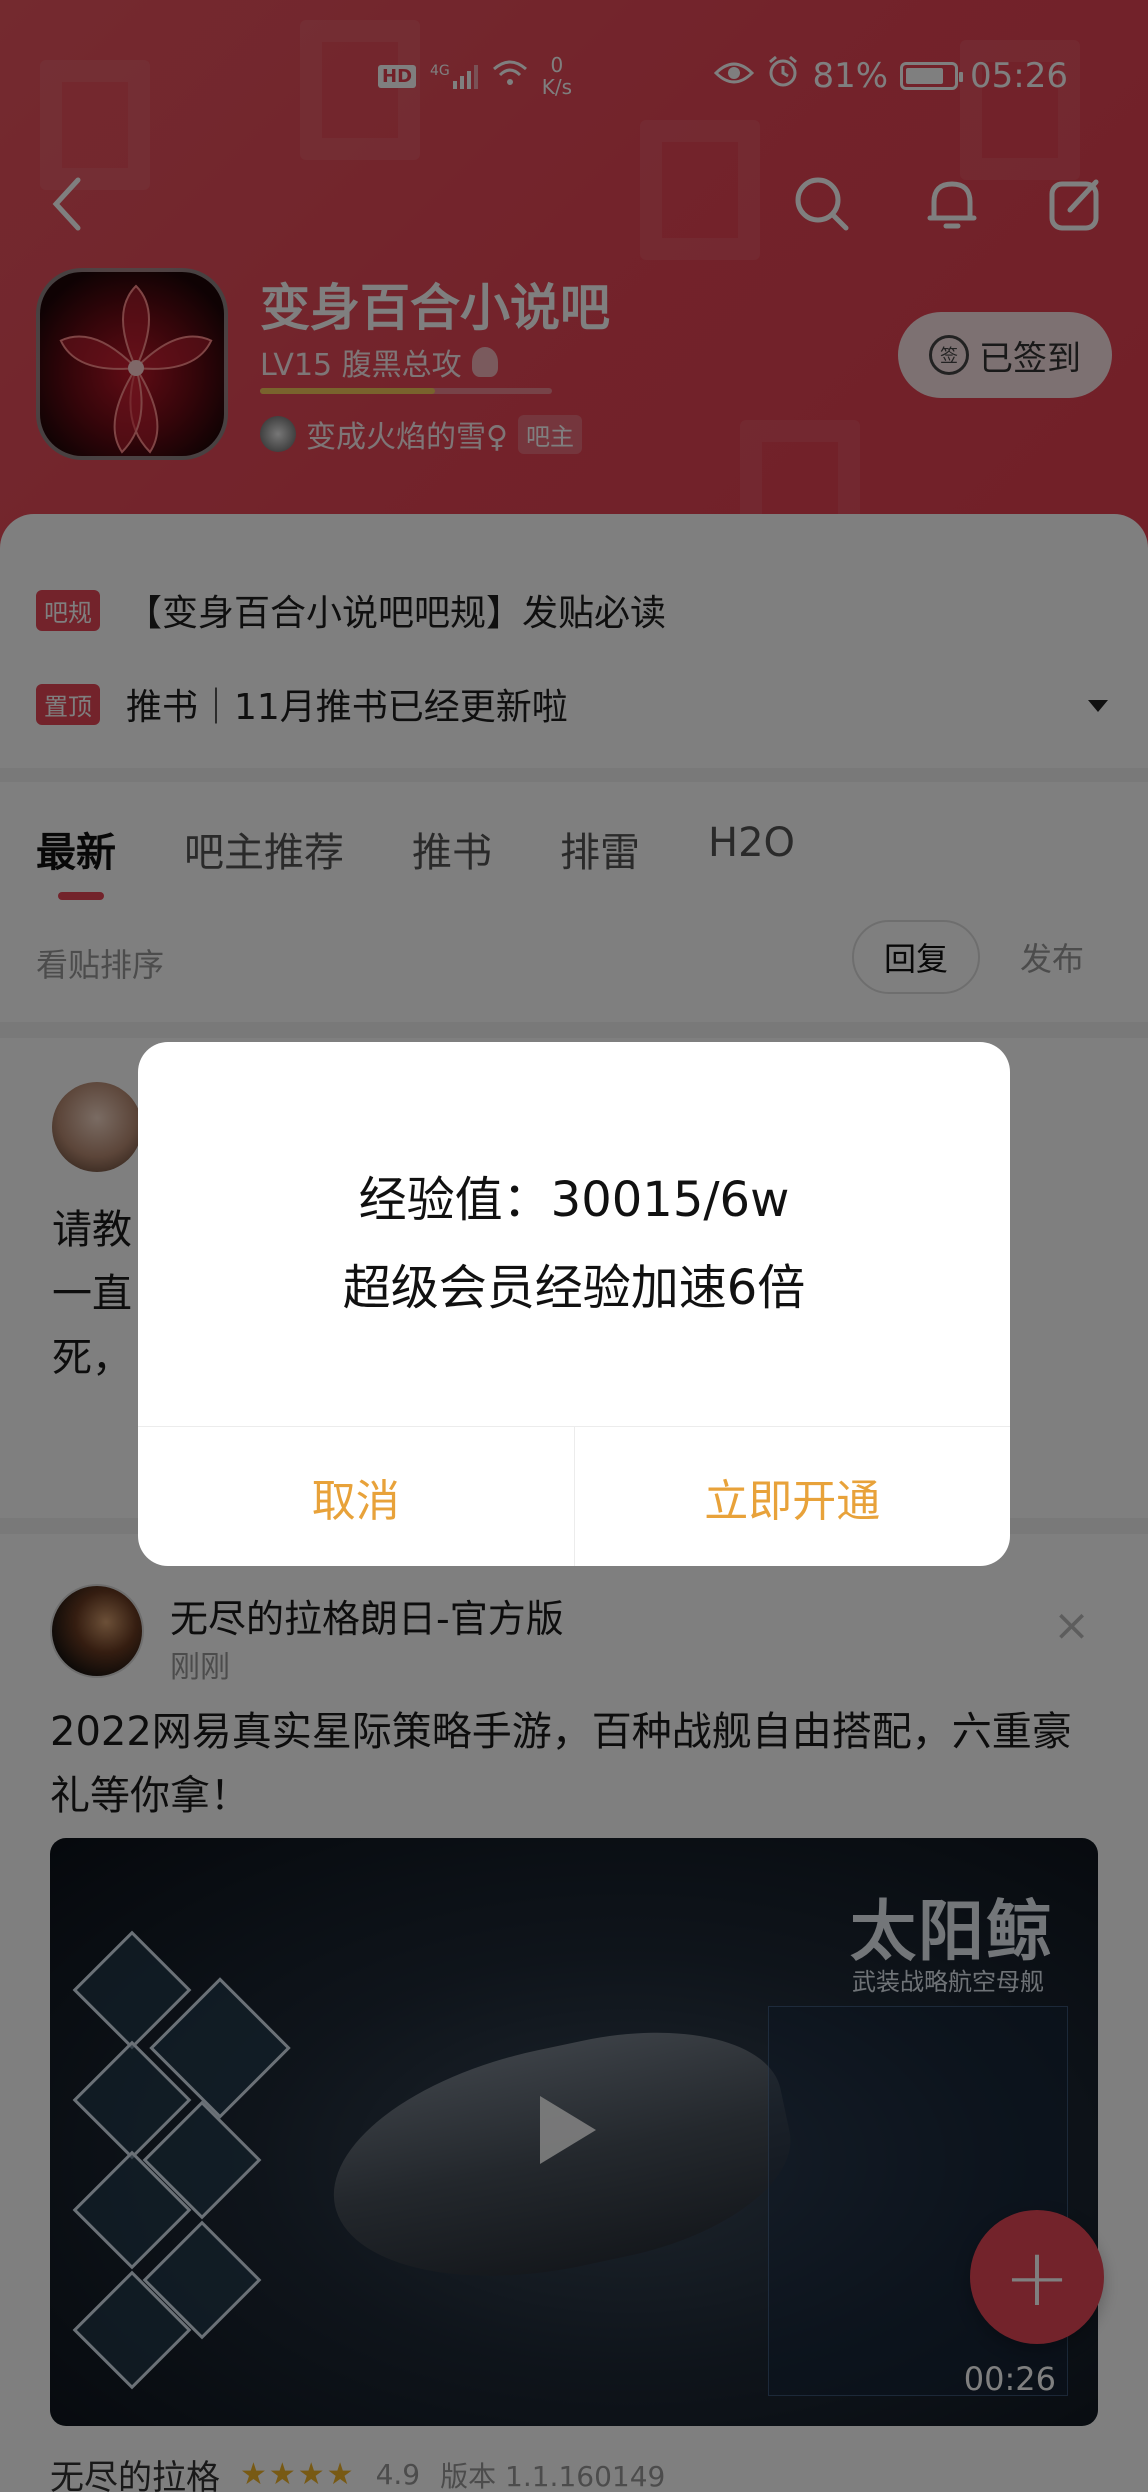  What do you see at coordinates (574, 1288) in the screenshot?
I see `dialog-boost-text: 超级会员经验加速6倍` at bounding box center [574, 1288].